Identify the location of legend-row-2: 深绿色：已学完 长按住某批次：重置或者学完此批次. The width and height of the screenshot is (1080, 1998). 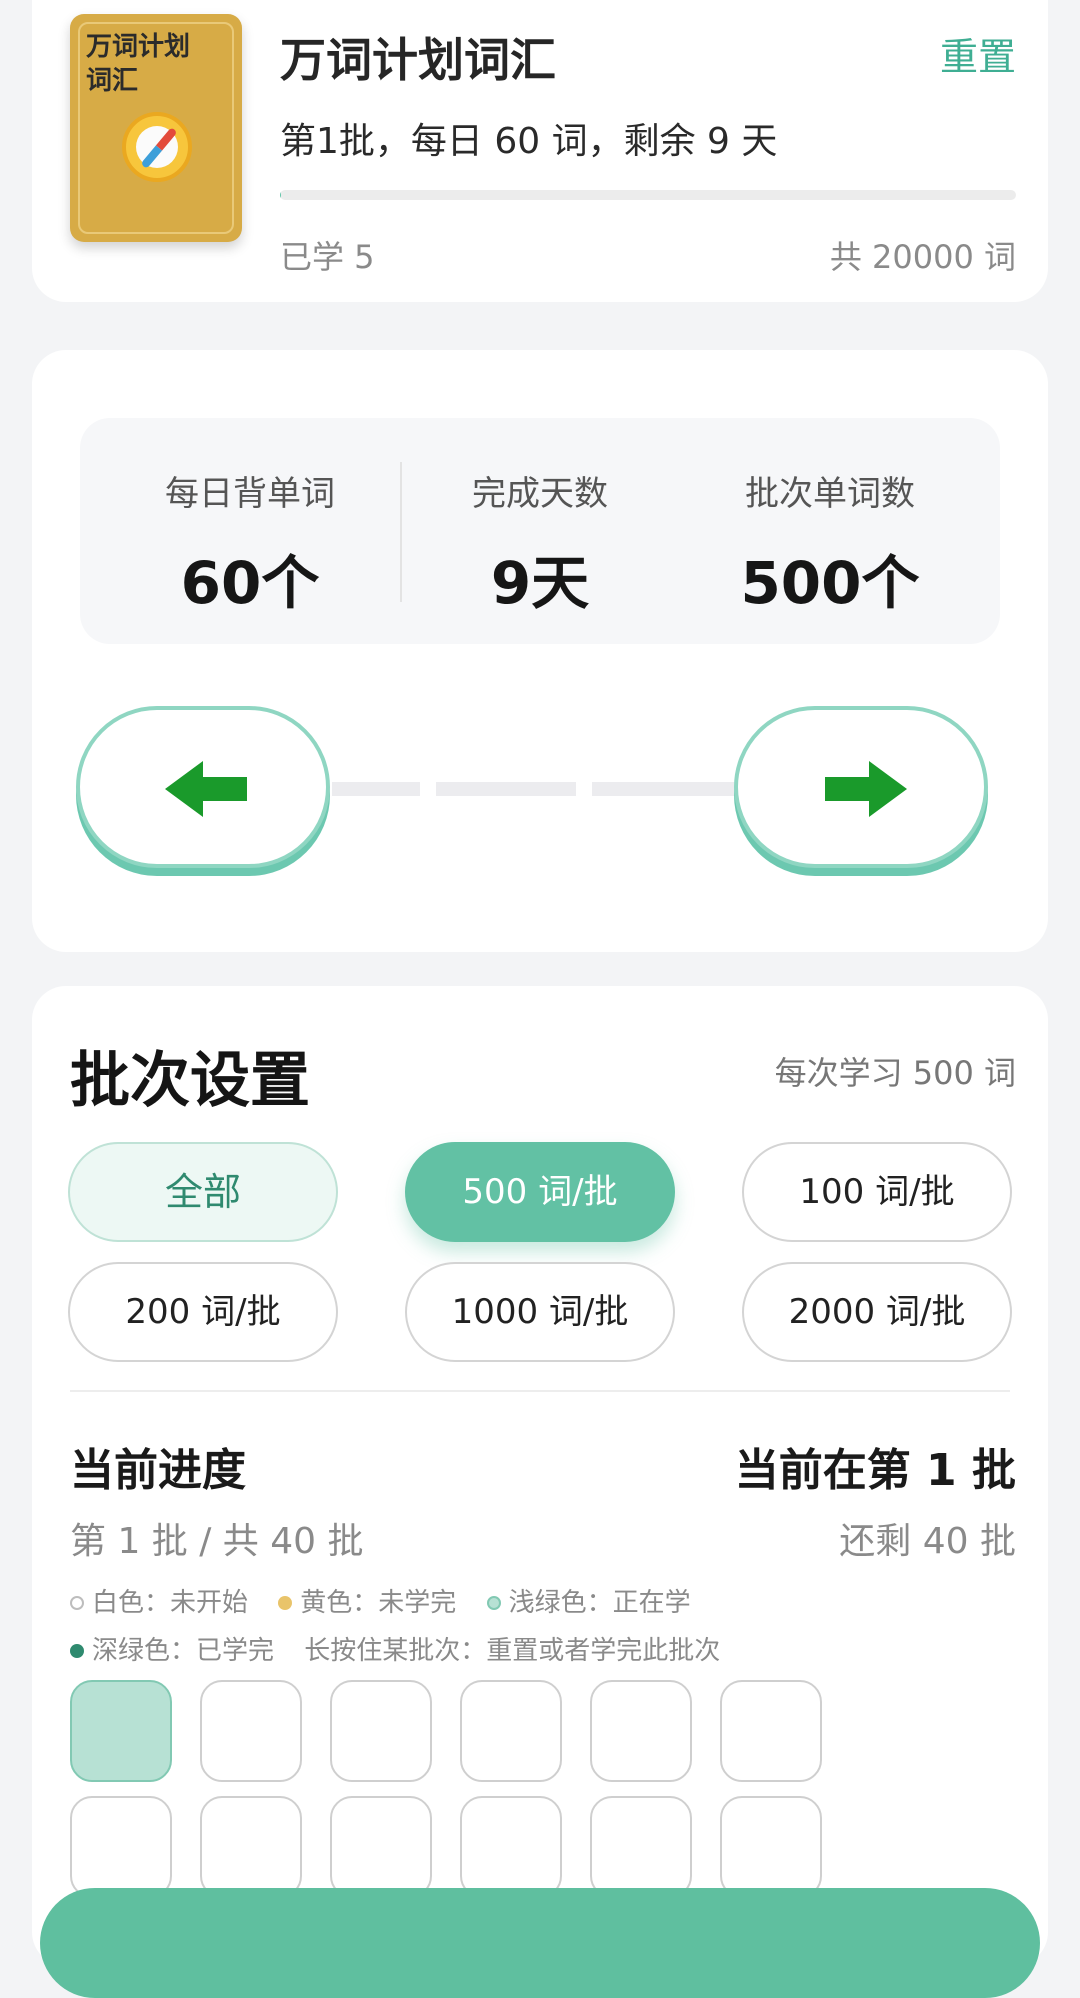
(395, 1648).